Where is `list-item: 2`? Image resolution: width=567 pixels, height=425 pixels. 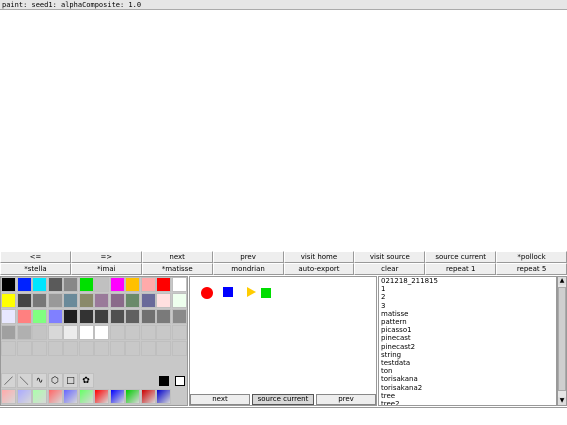
list-item: 2 is located at coordinates (467, 297).